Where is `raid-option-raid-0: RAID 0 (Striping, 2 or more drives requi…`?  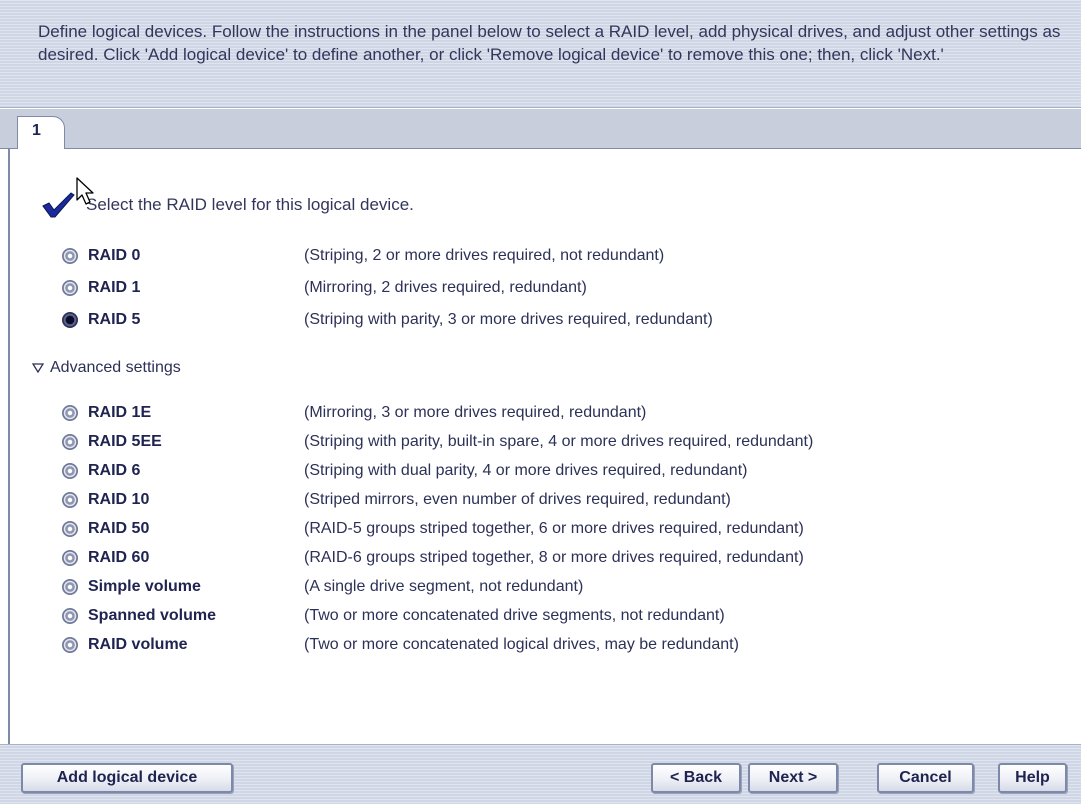 raid-option-raid-0: RAID 0 (Striping, 2 or more drives requi… is located at coordinates (363, 256).